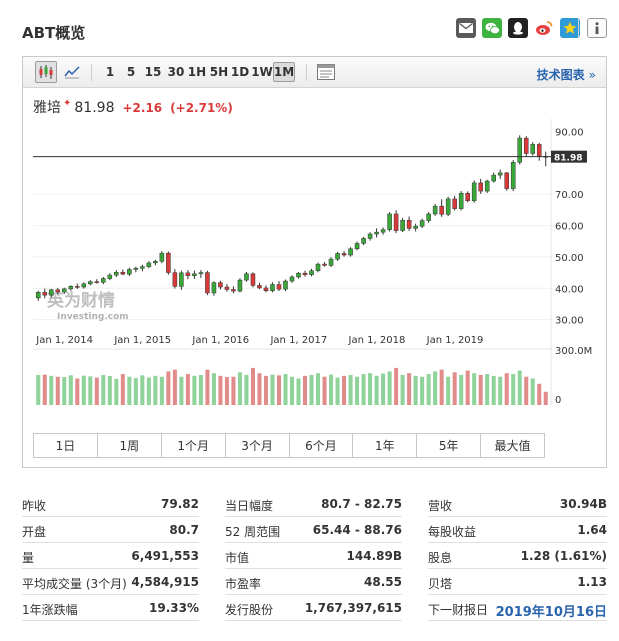 This screenshot has height=641, width=619. I want to click on interval-1d: 1D, so click(240, 72).